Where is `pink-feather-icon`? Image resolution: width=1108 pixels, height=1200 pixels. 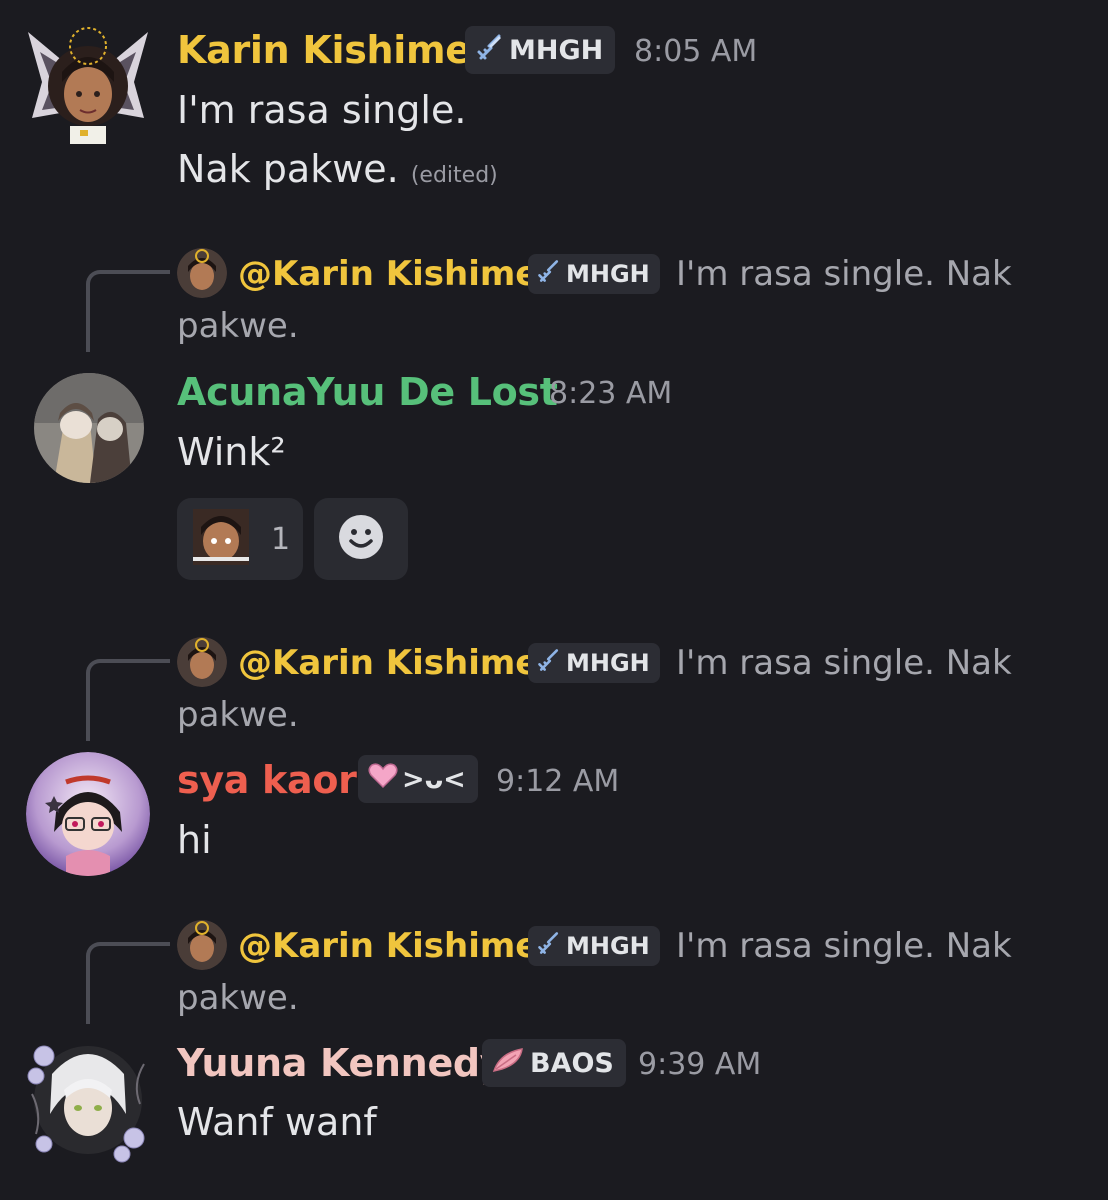
pink-feather-icon is located at coordinates (509, 1063).